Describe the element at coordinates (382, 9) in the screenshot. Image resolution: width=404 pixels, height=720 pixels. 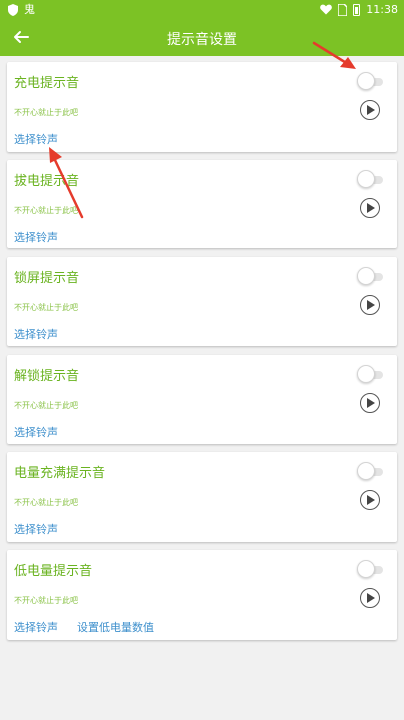
I see `status-time: 11:38` at that location.